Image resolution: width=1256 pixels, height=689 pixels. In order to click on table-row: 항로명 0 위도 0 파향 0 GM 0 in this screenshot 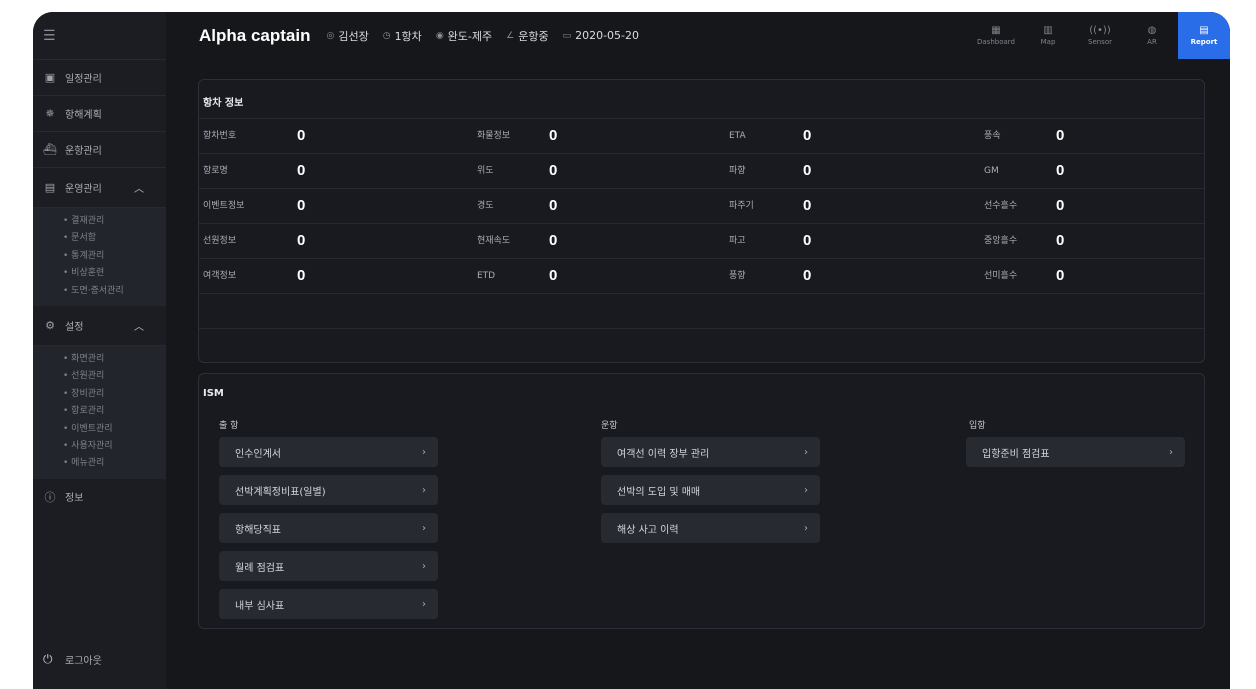, I will do `click(701, 170)`.